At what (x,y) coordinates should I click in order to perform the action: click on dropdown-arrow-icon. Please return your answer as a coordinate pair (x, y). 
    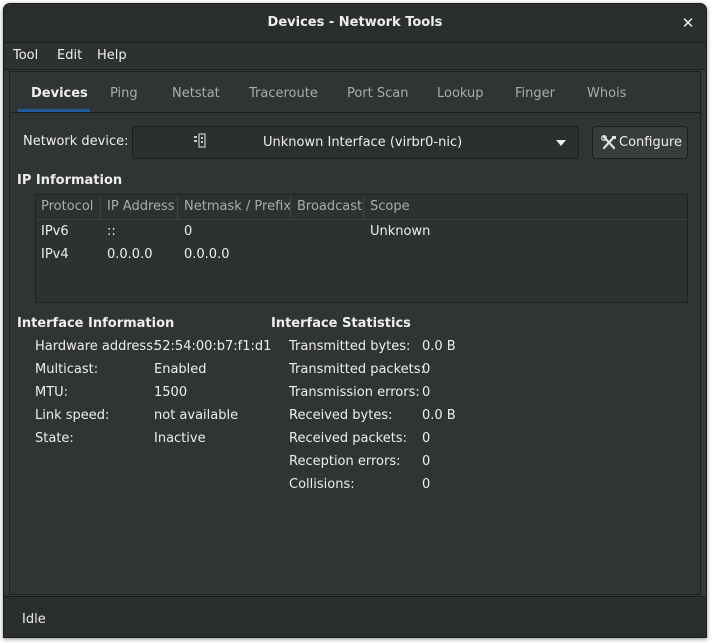
    Looking at the image, I should click on (561, 143).